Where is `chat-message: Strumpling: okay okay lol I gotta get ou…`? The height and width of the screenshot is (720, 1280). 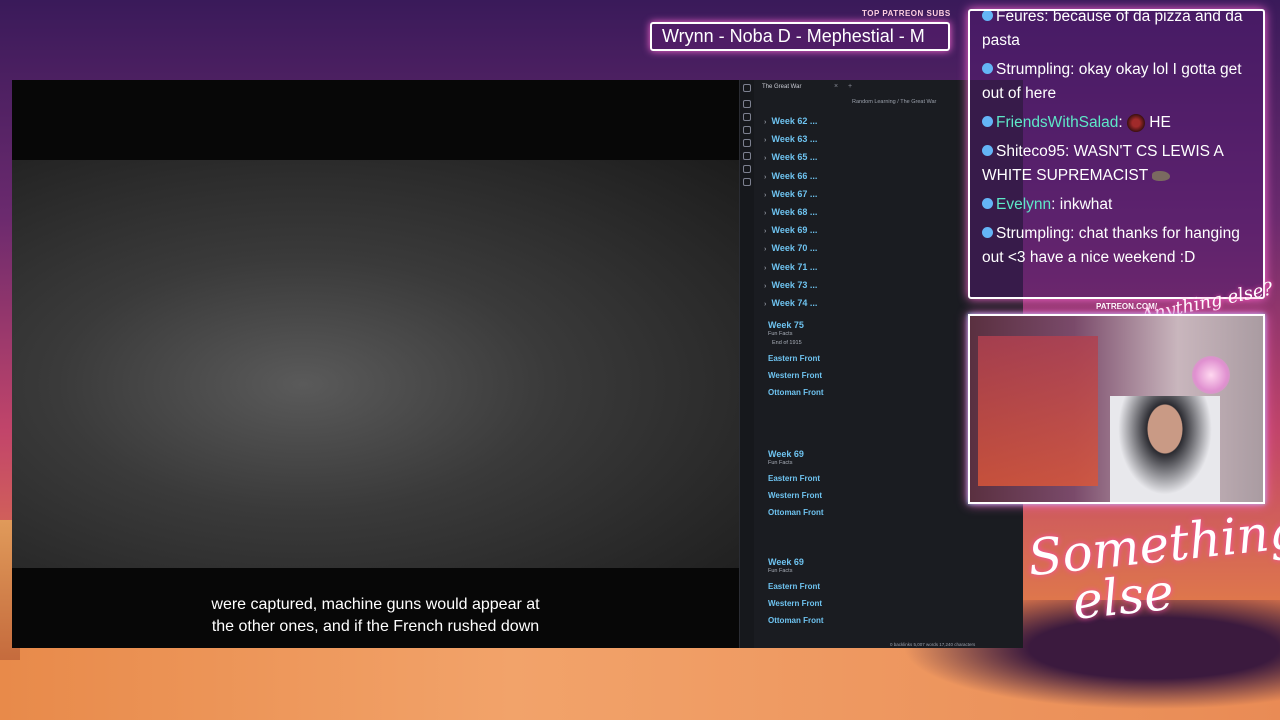
chat-message: Strumpling: okay okay lol I gotta get ou… is located at coordinates (1116, 82).